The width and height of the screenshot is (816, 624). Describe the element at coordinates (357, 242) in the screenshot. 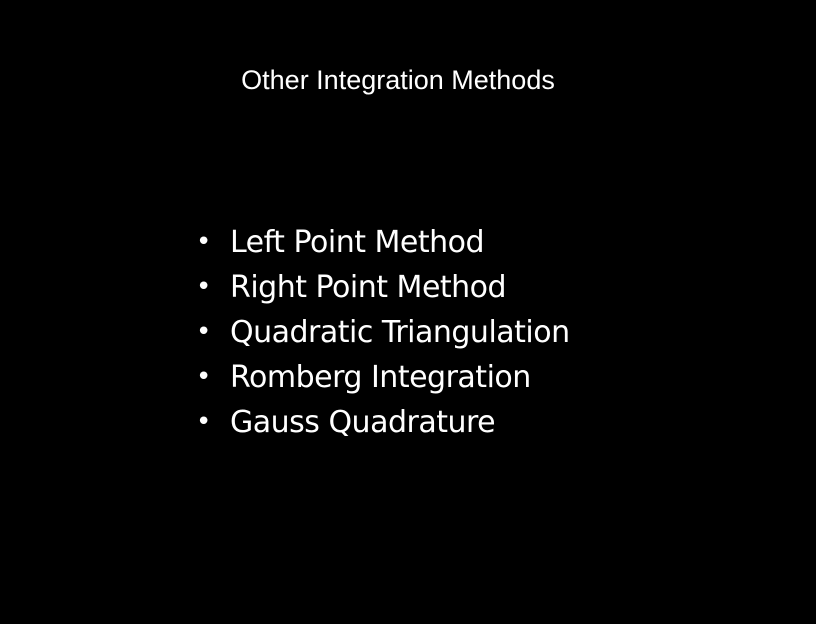

I see `bullet-text: Left Point Method` at that location.